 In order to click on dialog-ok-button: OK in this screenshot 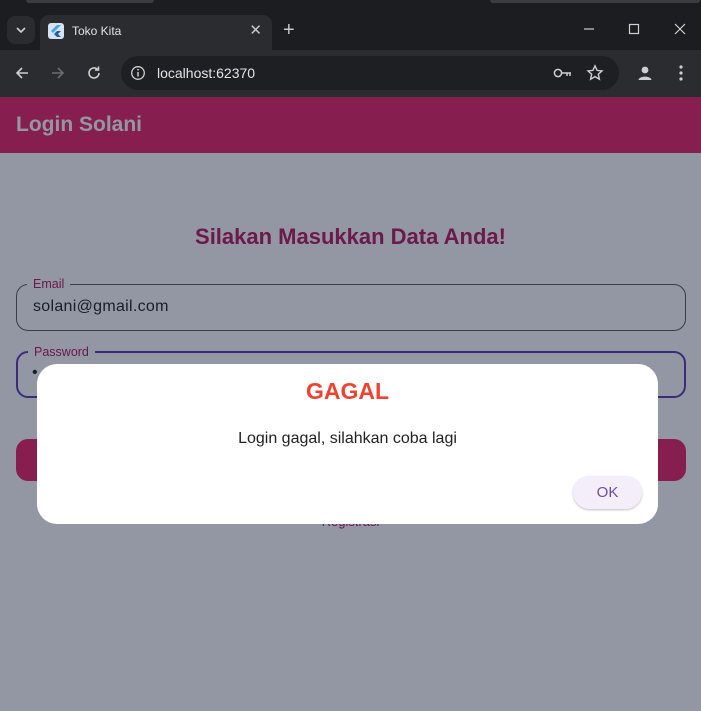, I will do `click(607, 492)`.